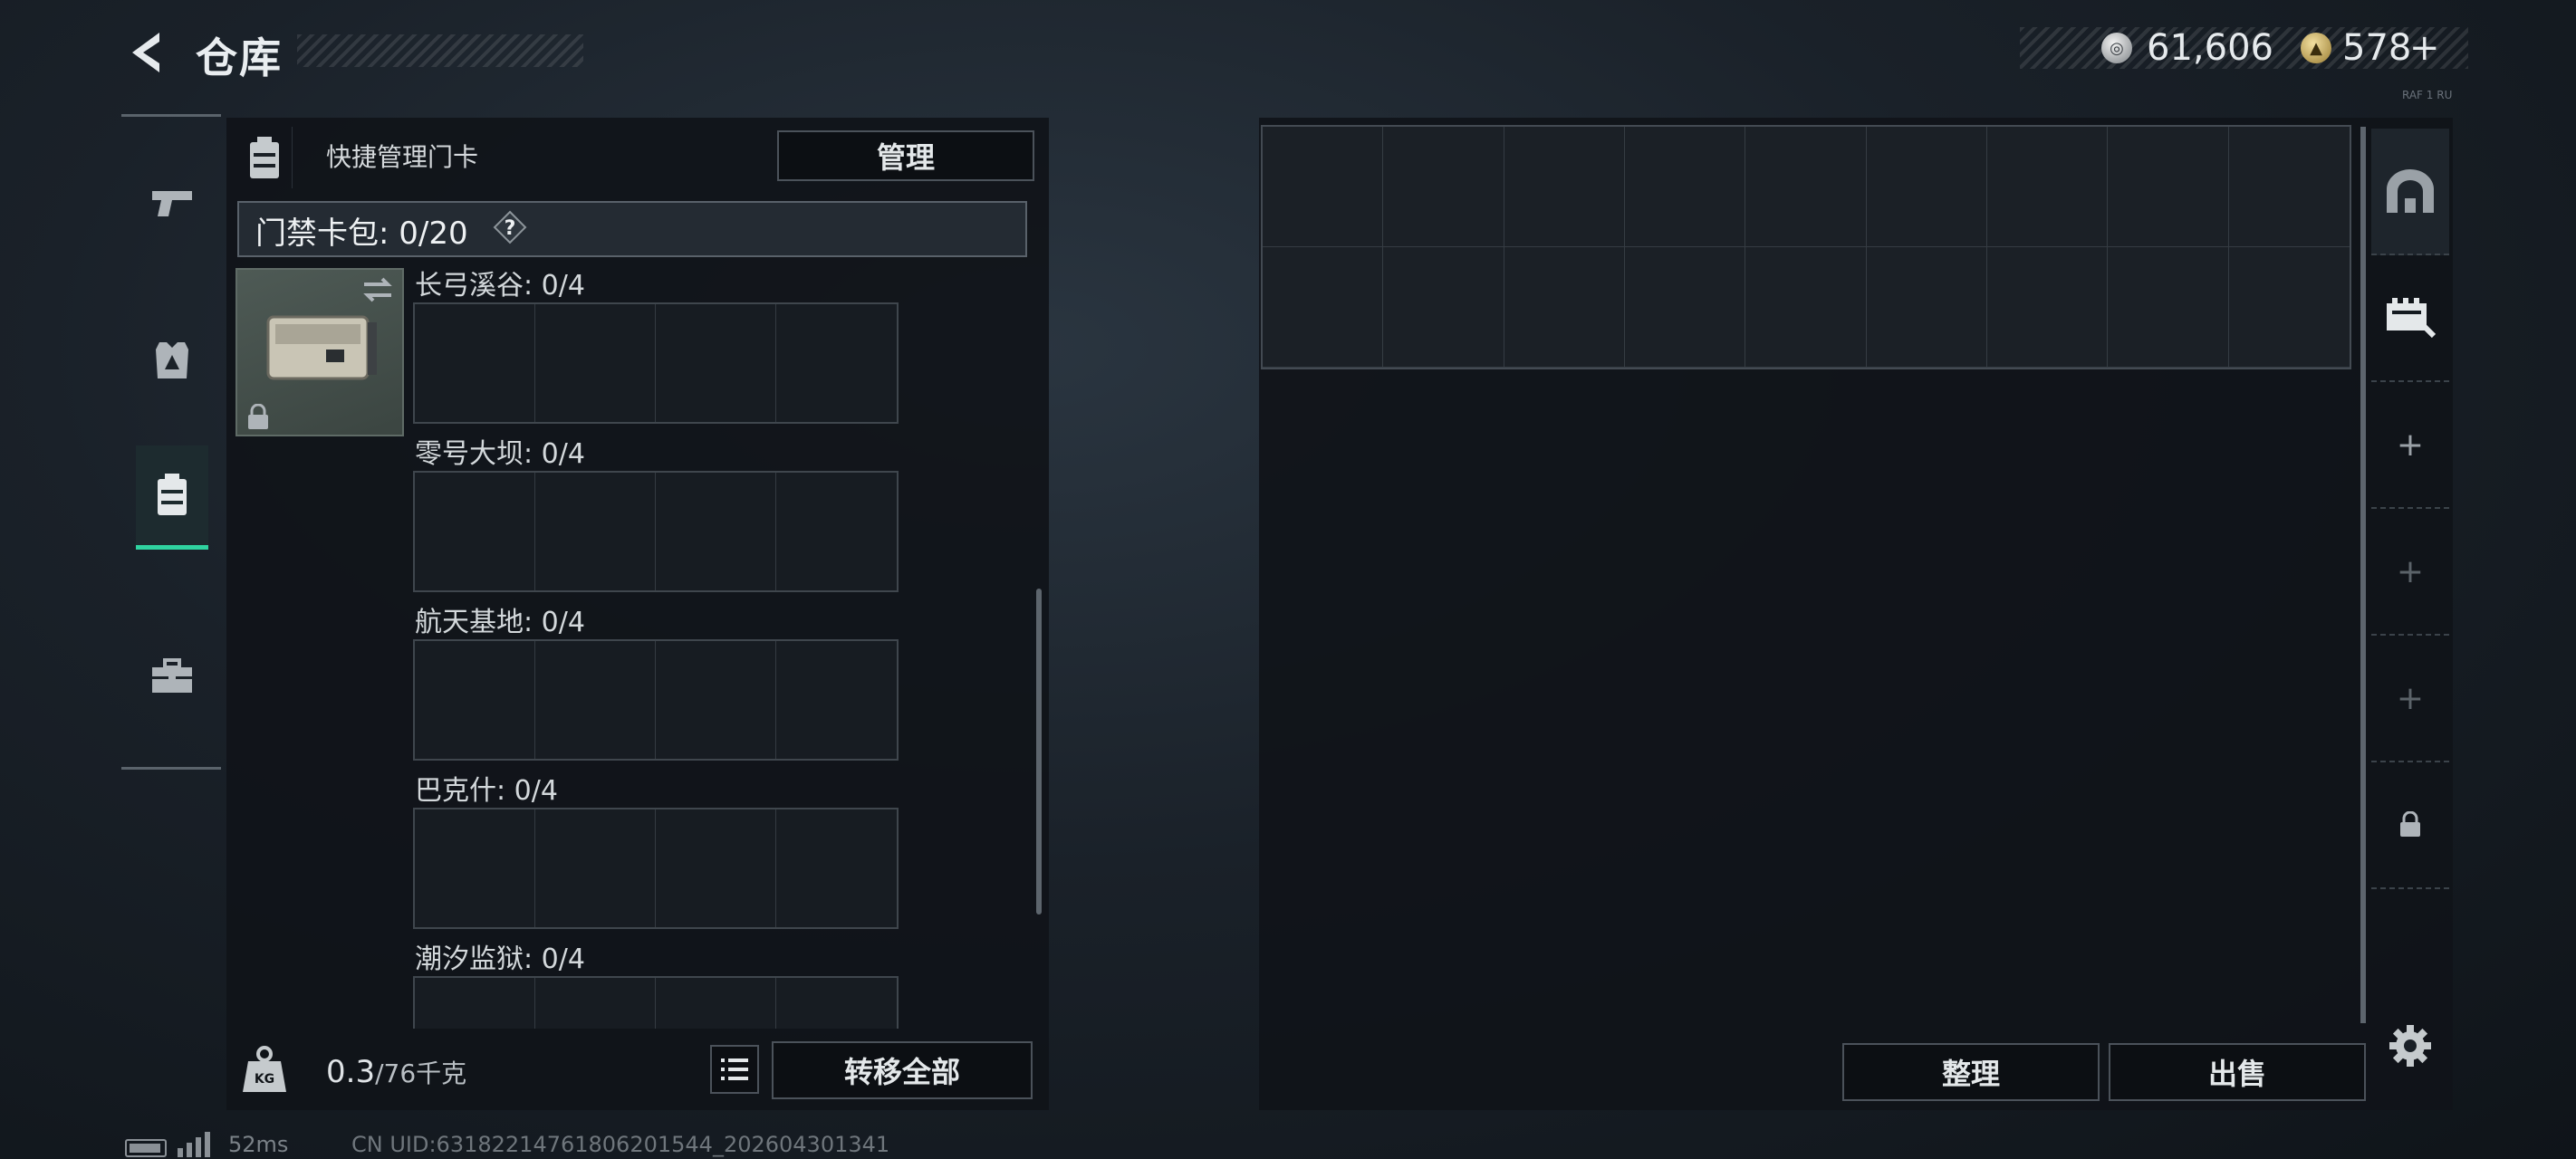  Describe the element at coordinates (2116, 48) in the screenshot. I see `silver-coin-icon: ◎` at that location.